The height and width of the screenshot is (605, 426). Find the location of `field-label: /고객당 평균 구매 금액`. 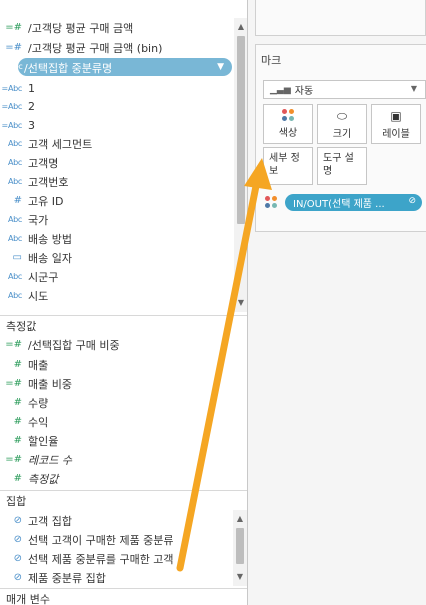

field-label: /고객당 평균 구매 금액 is located at coordinates (81, 28).